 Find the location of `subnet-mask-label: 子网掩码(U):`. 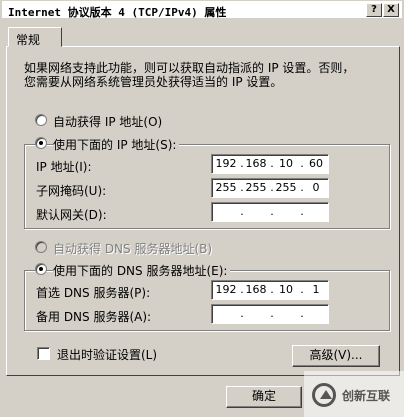

subnet-mask-label: 子网掩码(U): is located at coordinates (71, 191).